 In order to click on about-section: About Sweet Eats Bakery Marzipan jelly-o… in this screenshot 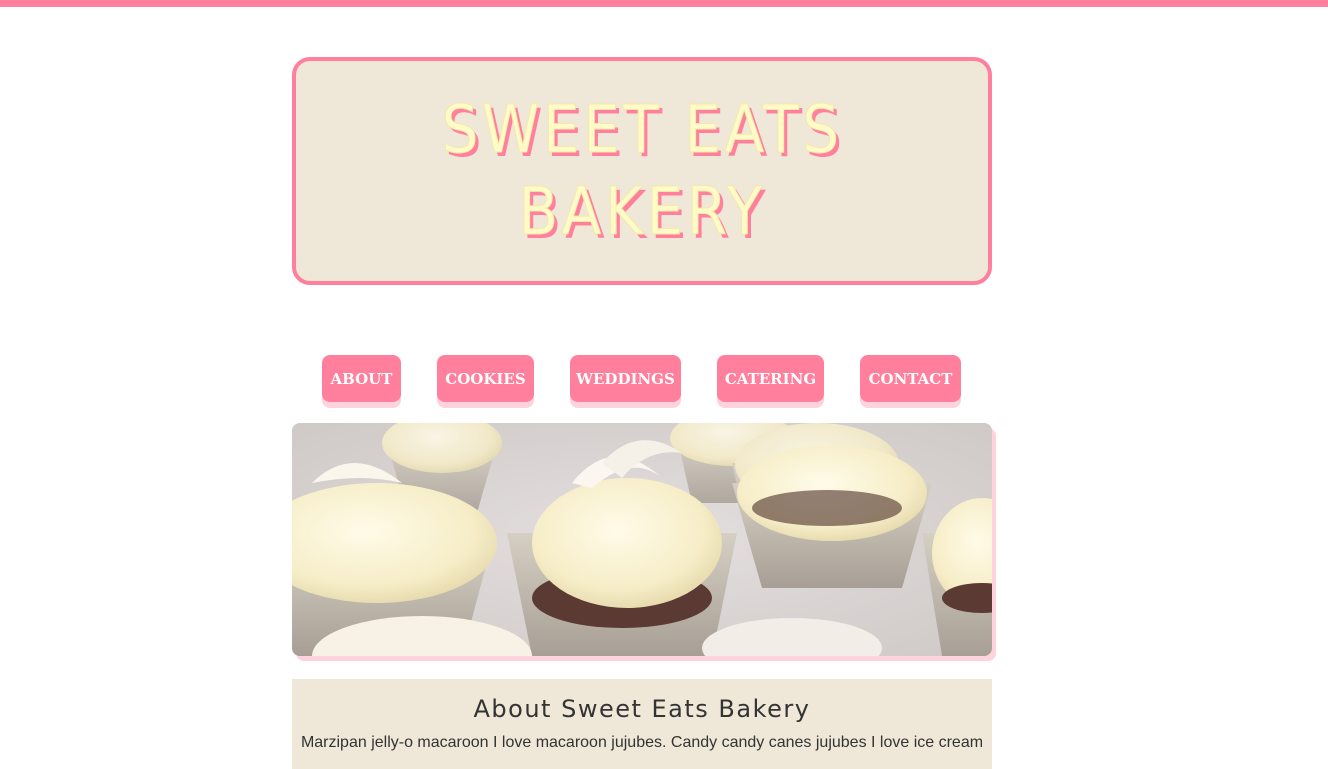, I will do `click(642, 724)`.